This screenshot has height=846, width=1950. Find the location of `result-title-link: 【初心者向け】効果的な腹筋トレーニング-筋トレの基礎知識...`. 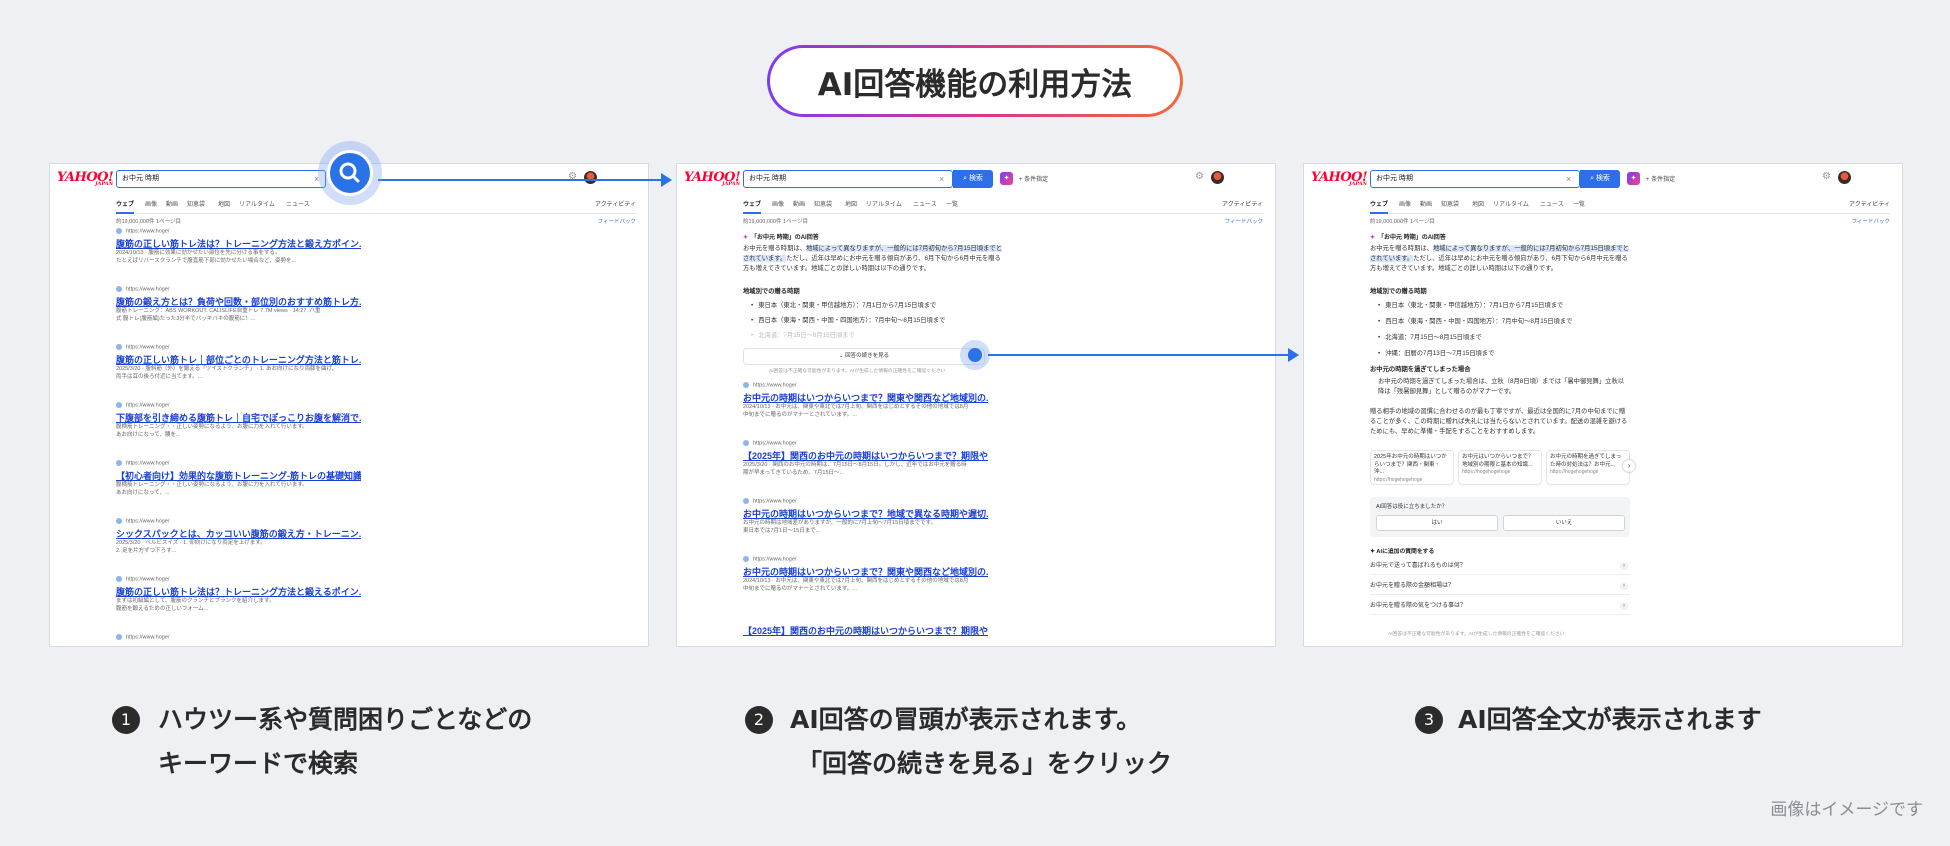

result-title-link: 【初心者向け】効果的な腹筋トレーニング-筋トレの基礎知識... is located at coordinates (238, 475).